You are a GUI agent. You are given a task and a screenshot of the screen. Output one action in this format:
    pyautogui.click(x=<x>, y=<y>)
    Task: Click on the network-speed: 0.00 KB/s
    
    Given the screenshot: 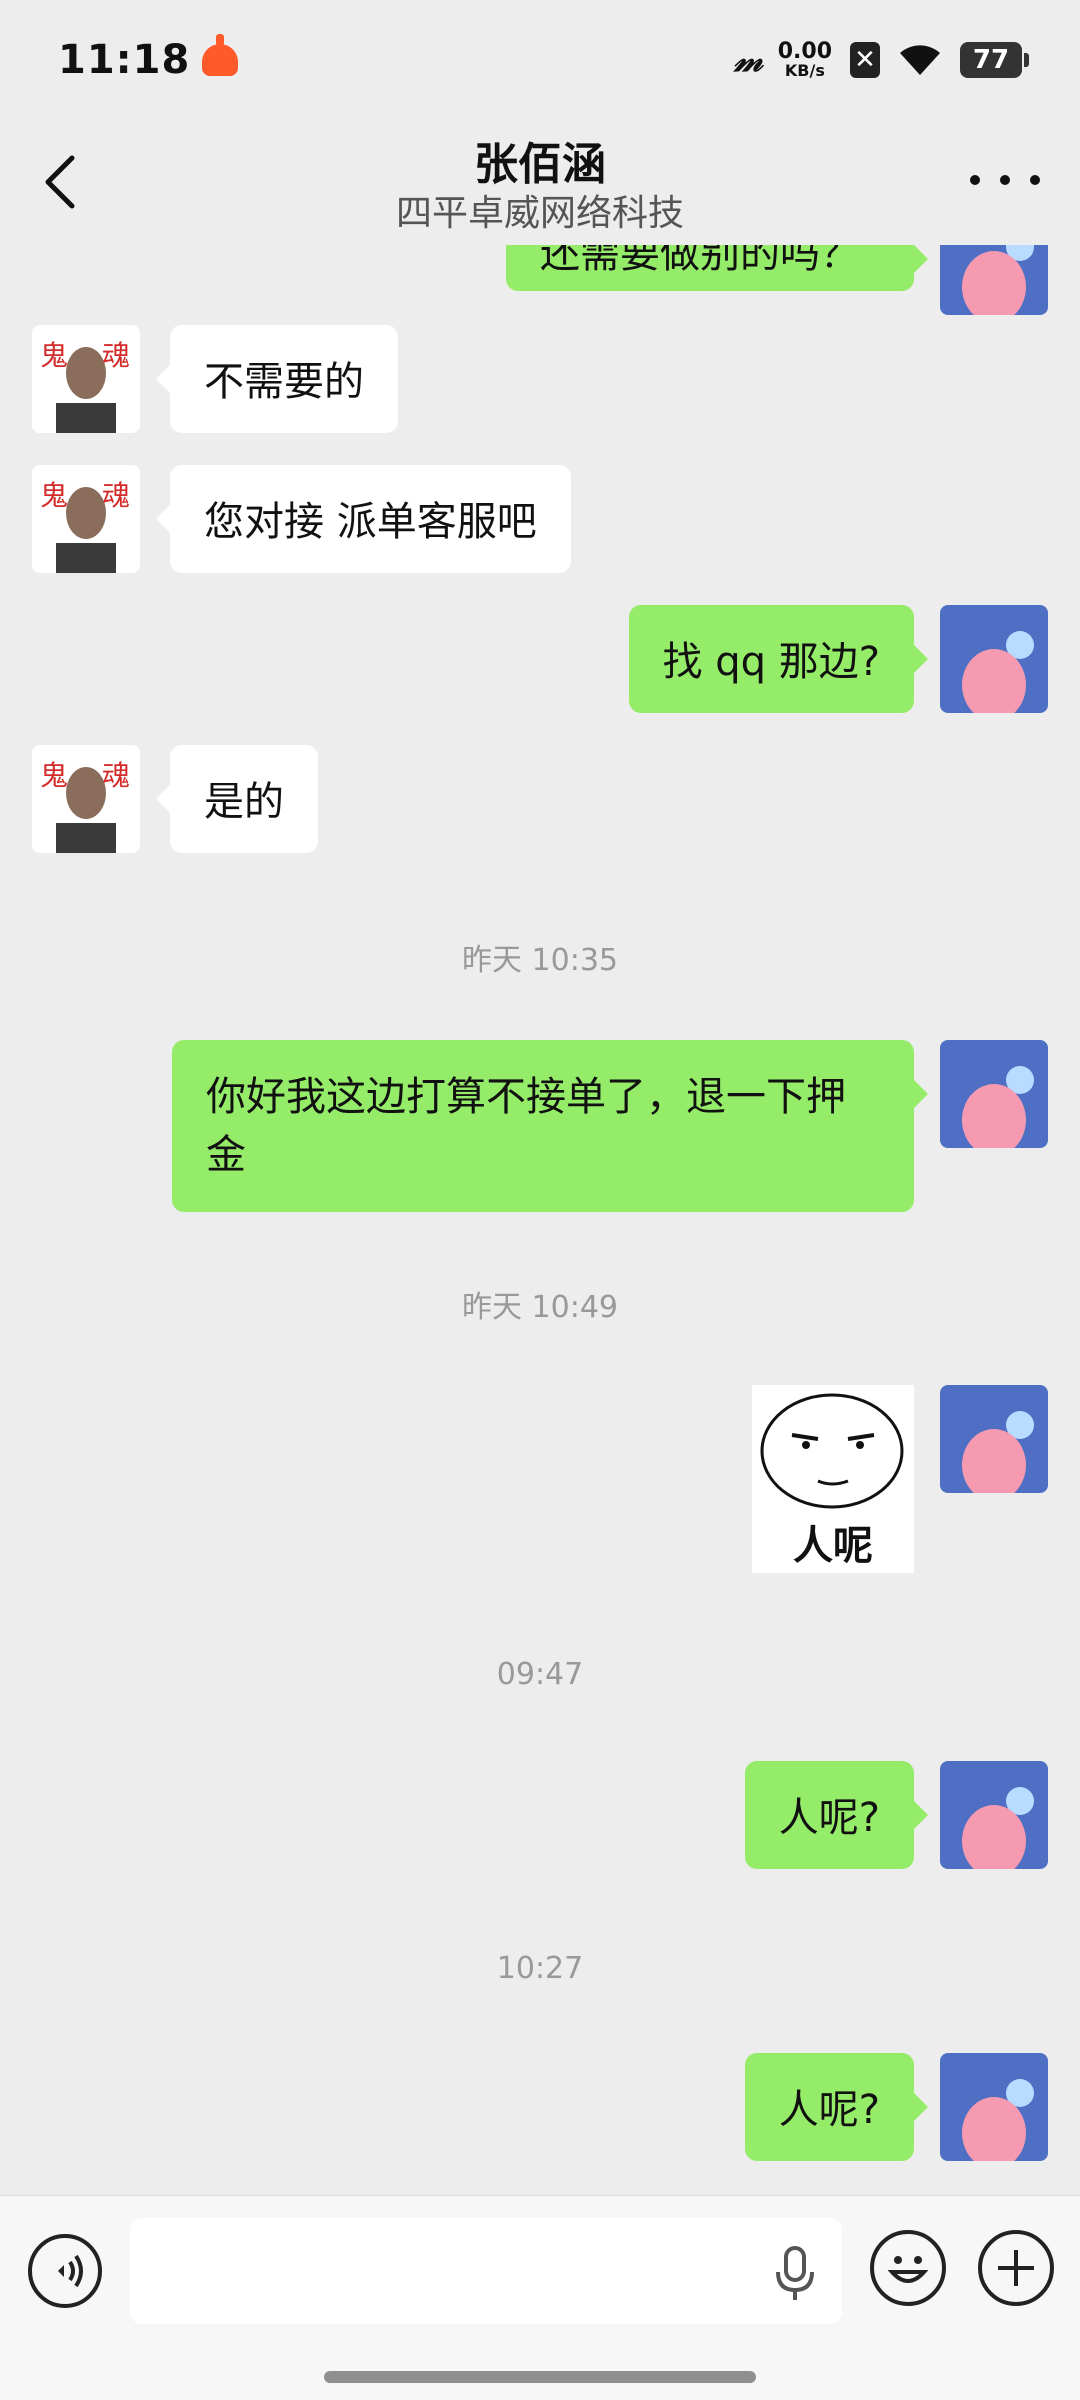 What is the action you would take?
    pyautogui.click(x=805, y=60)
    